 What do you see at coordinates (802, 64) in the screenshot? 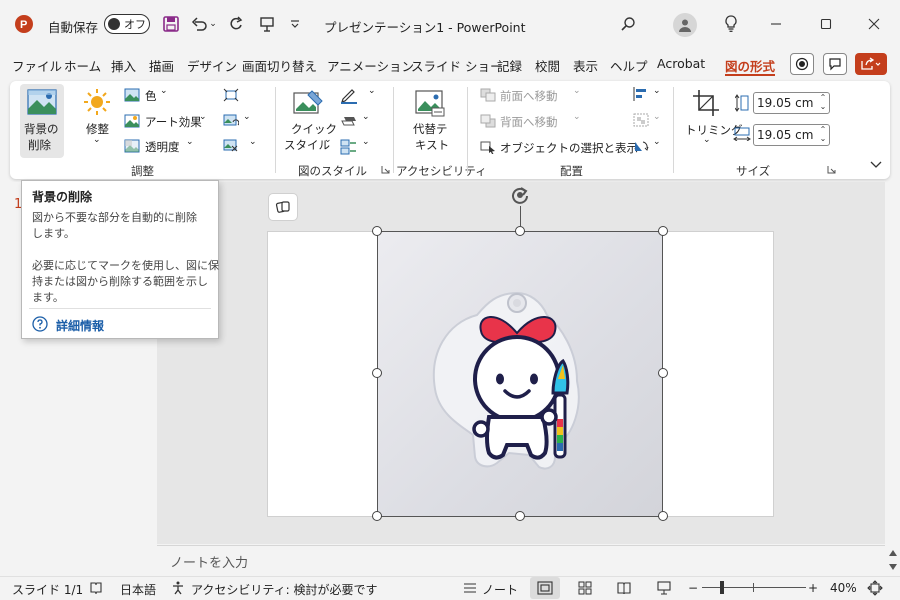
I see `record-button` at bounding box center [802, 64].